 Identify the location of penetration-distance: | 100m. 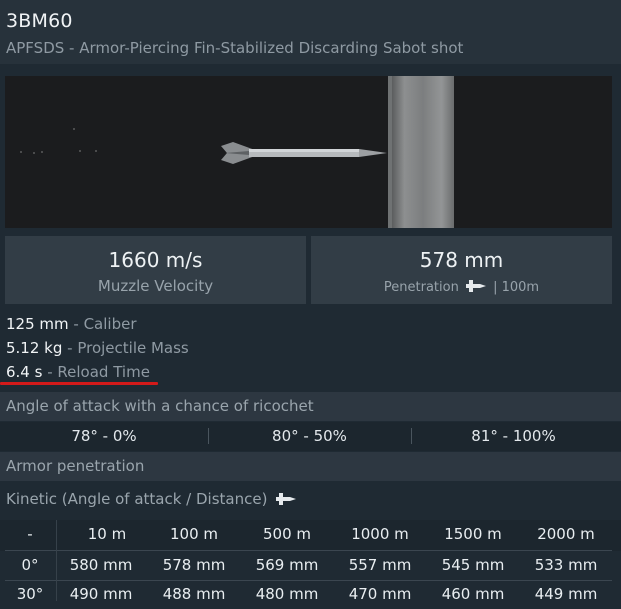
(516, 287).